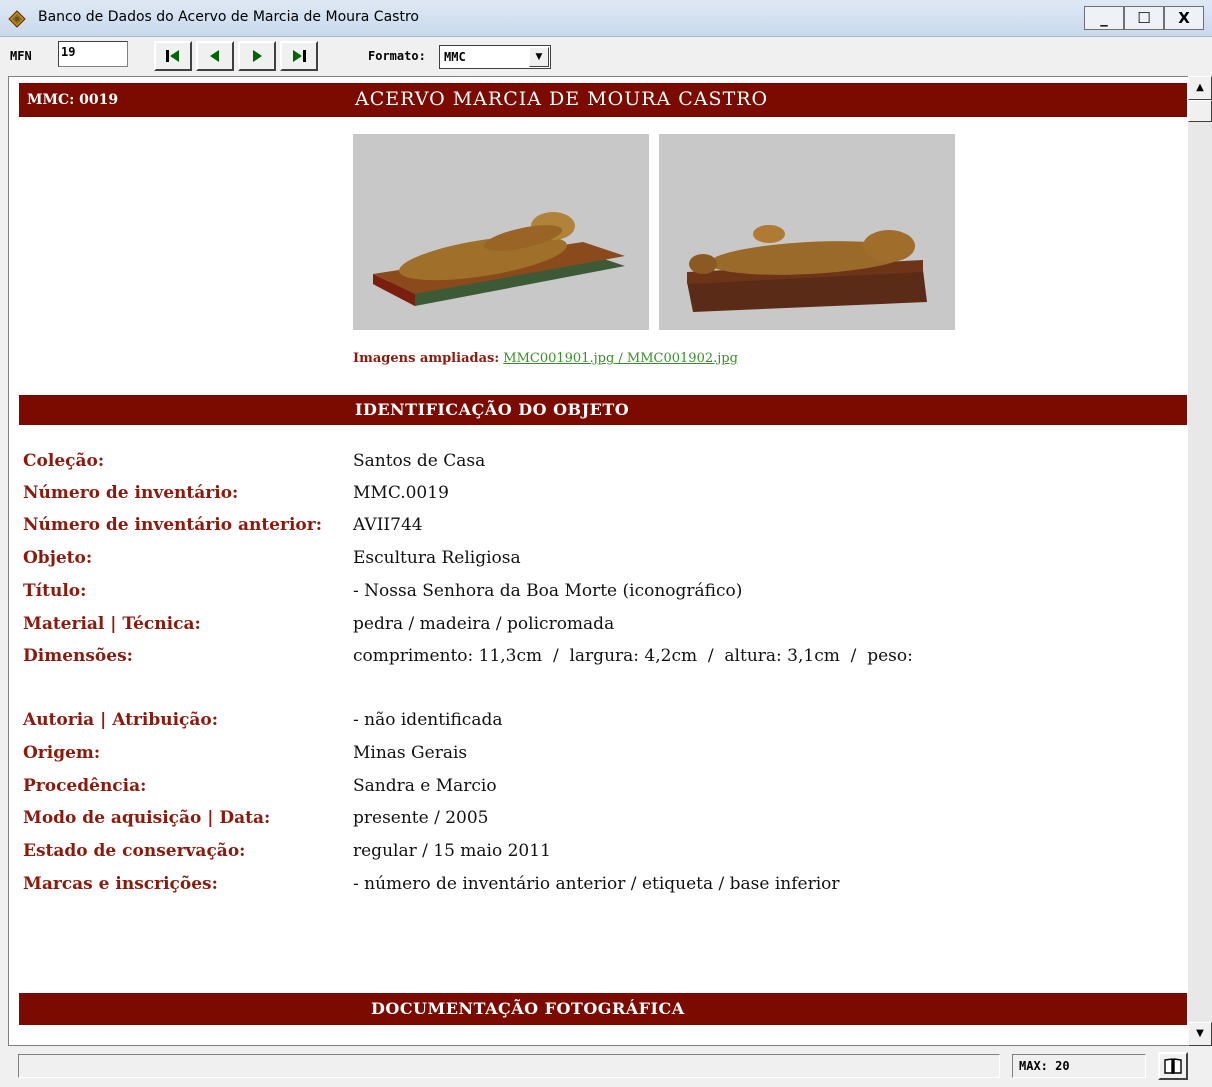  Describe the element at coordinates (21, 56) in the screenshot. I see `mfn-label: MFN` at that location.